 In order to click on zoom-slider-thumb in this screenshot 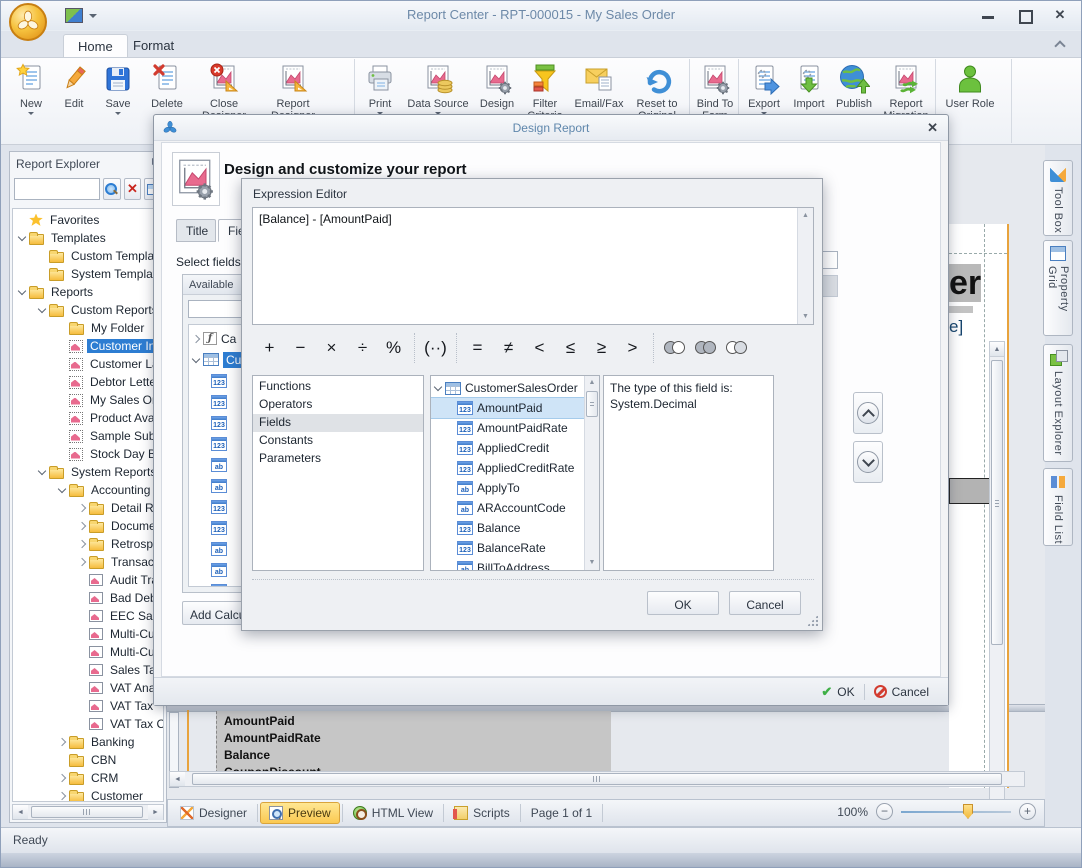, I will do `click(968, 811)`.